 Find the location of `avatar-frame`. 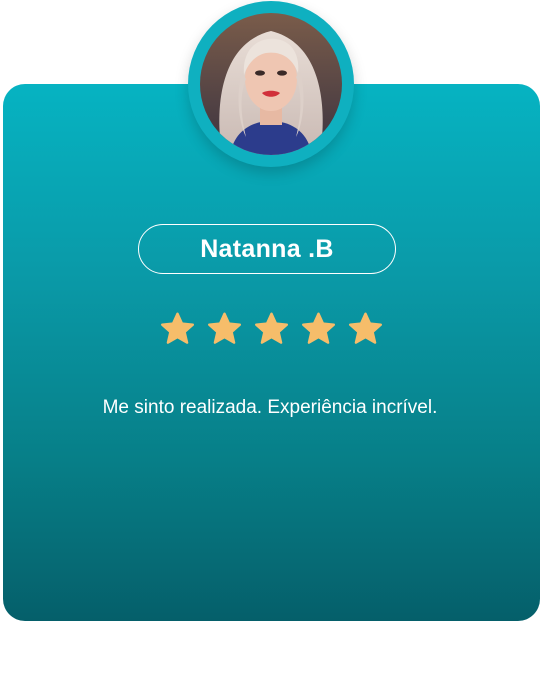

avatar-frame is located at coordinates (271, 84).